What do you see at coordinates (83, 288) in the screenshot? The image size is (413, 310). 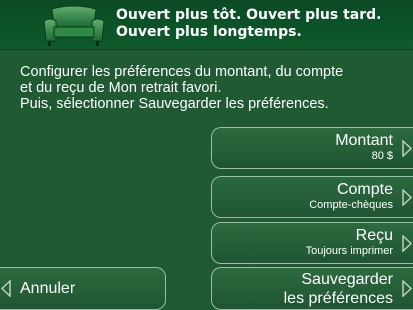 I see `cancel-button: Annuler` at bounding box center [83, 288].